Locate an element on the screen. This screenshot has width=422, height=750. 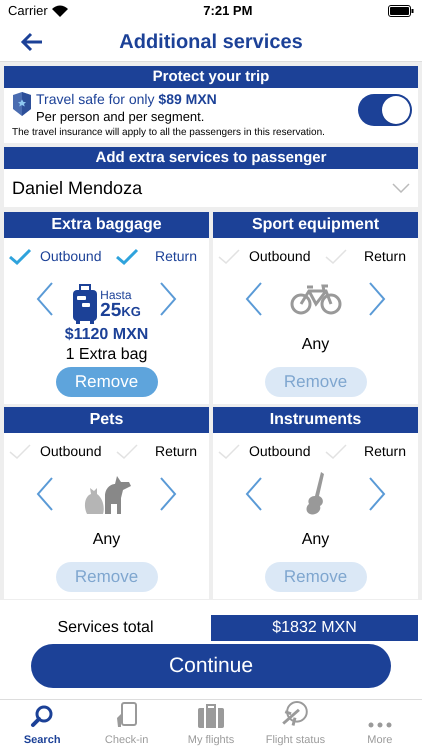
plane-clock-icon is located at coordinates (295, 714).